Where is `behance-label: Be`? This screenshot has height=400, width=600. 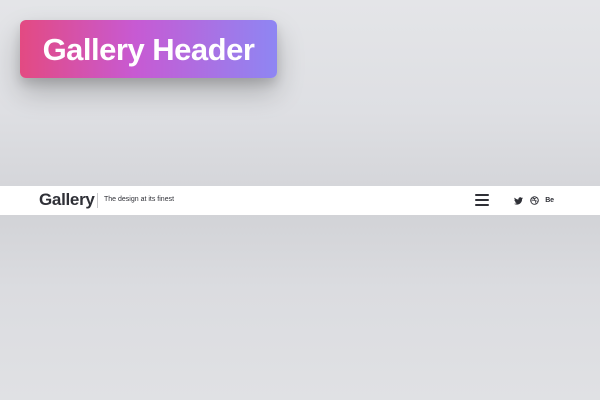 behance-label: Be is located at coordinates (549, 200).